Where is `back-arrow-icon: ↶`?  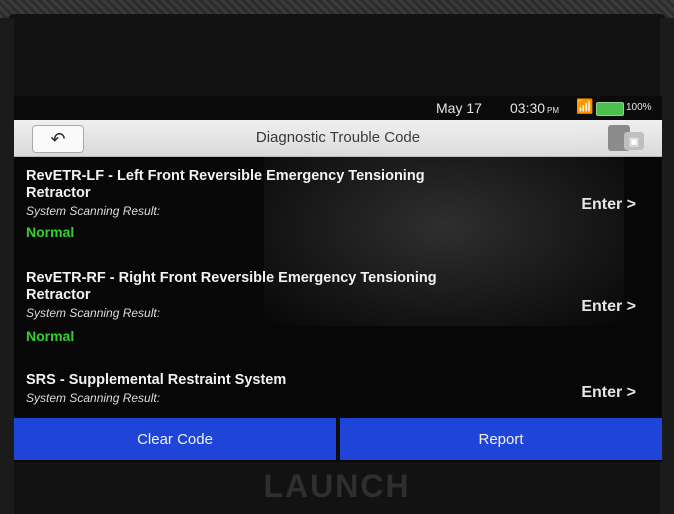 back-arrow-icon: ↶ is located at coordinates (58, 139).